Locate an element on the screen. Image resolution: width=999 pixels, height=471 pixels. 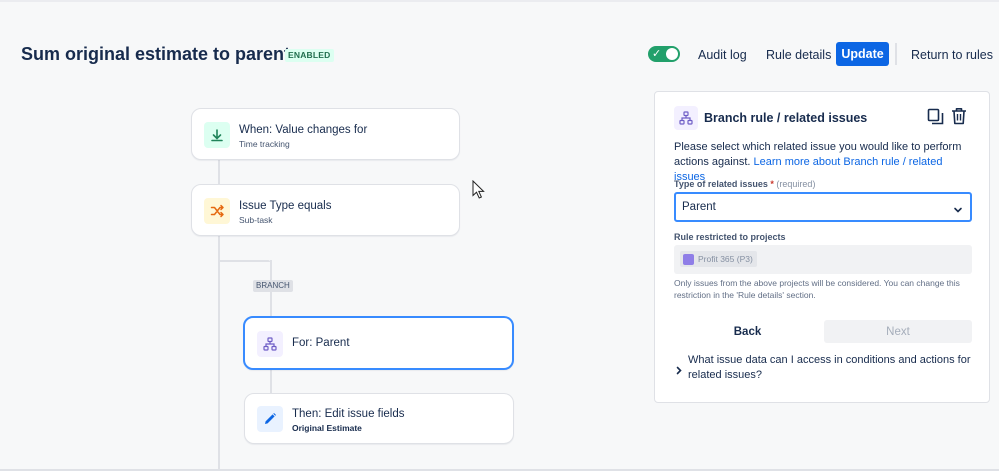
toggle-knob is located at coordinates (672, 54).